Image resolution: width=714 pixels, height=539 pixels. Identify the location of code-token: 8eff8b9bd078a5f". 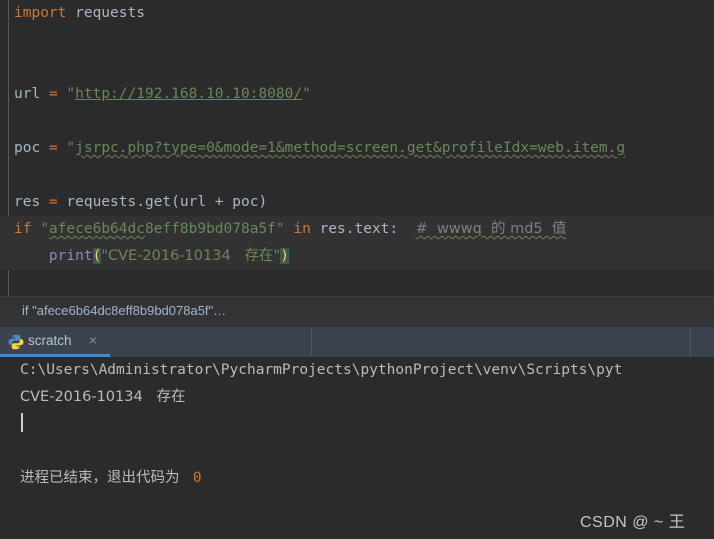
(214, 229).